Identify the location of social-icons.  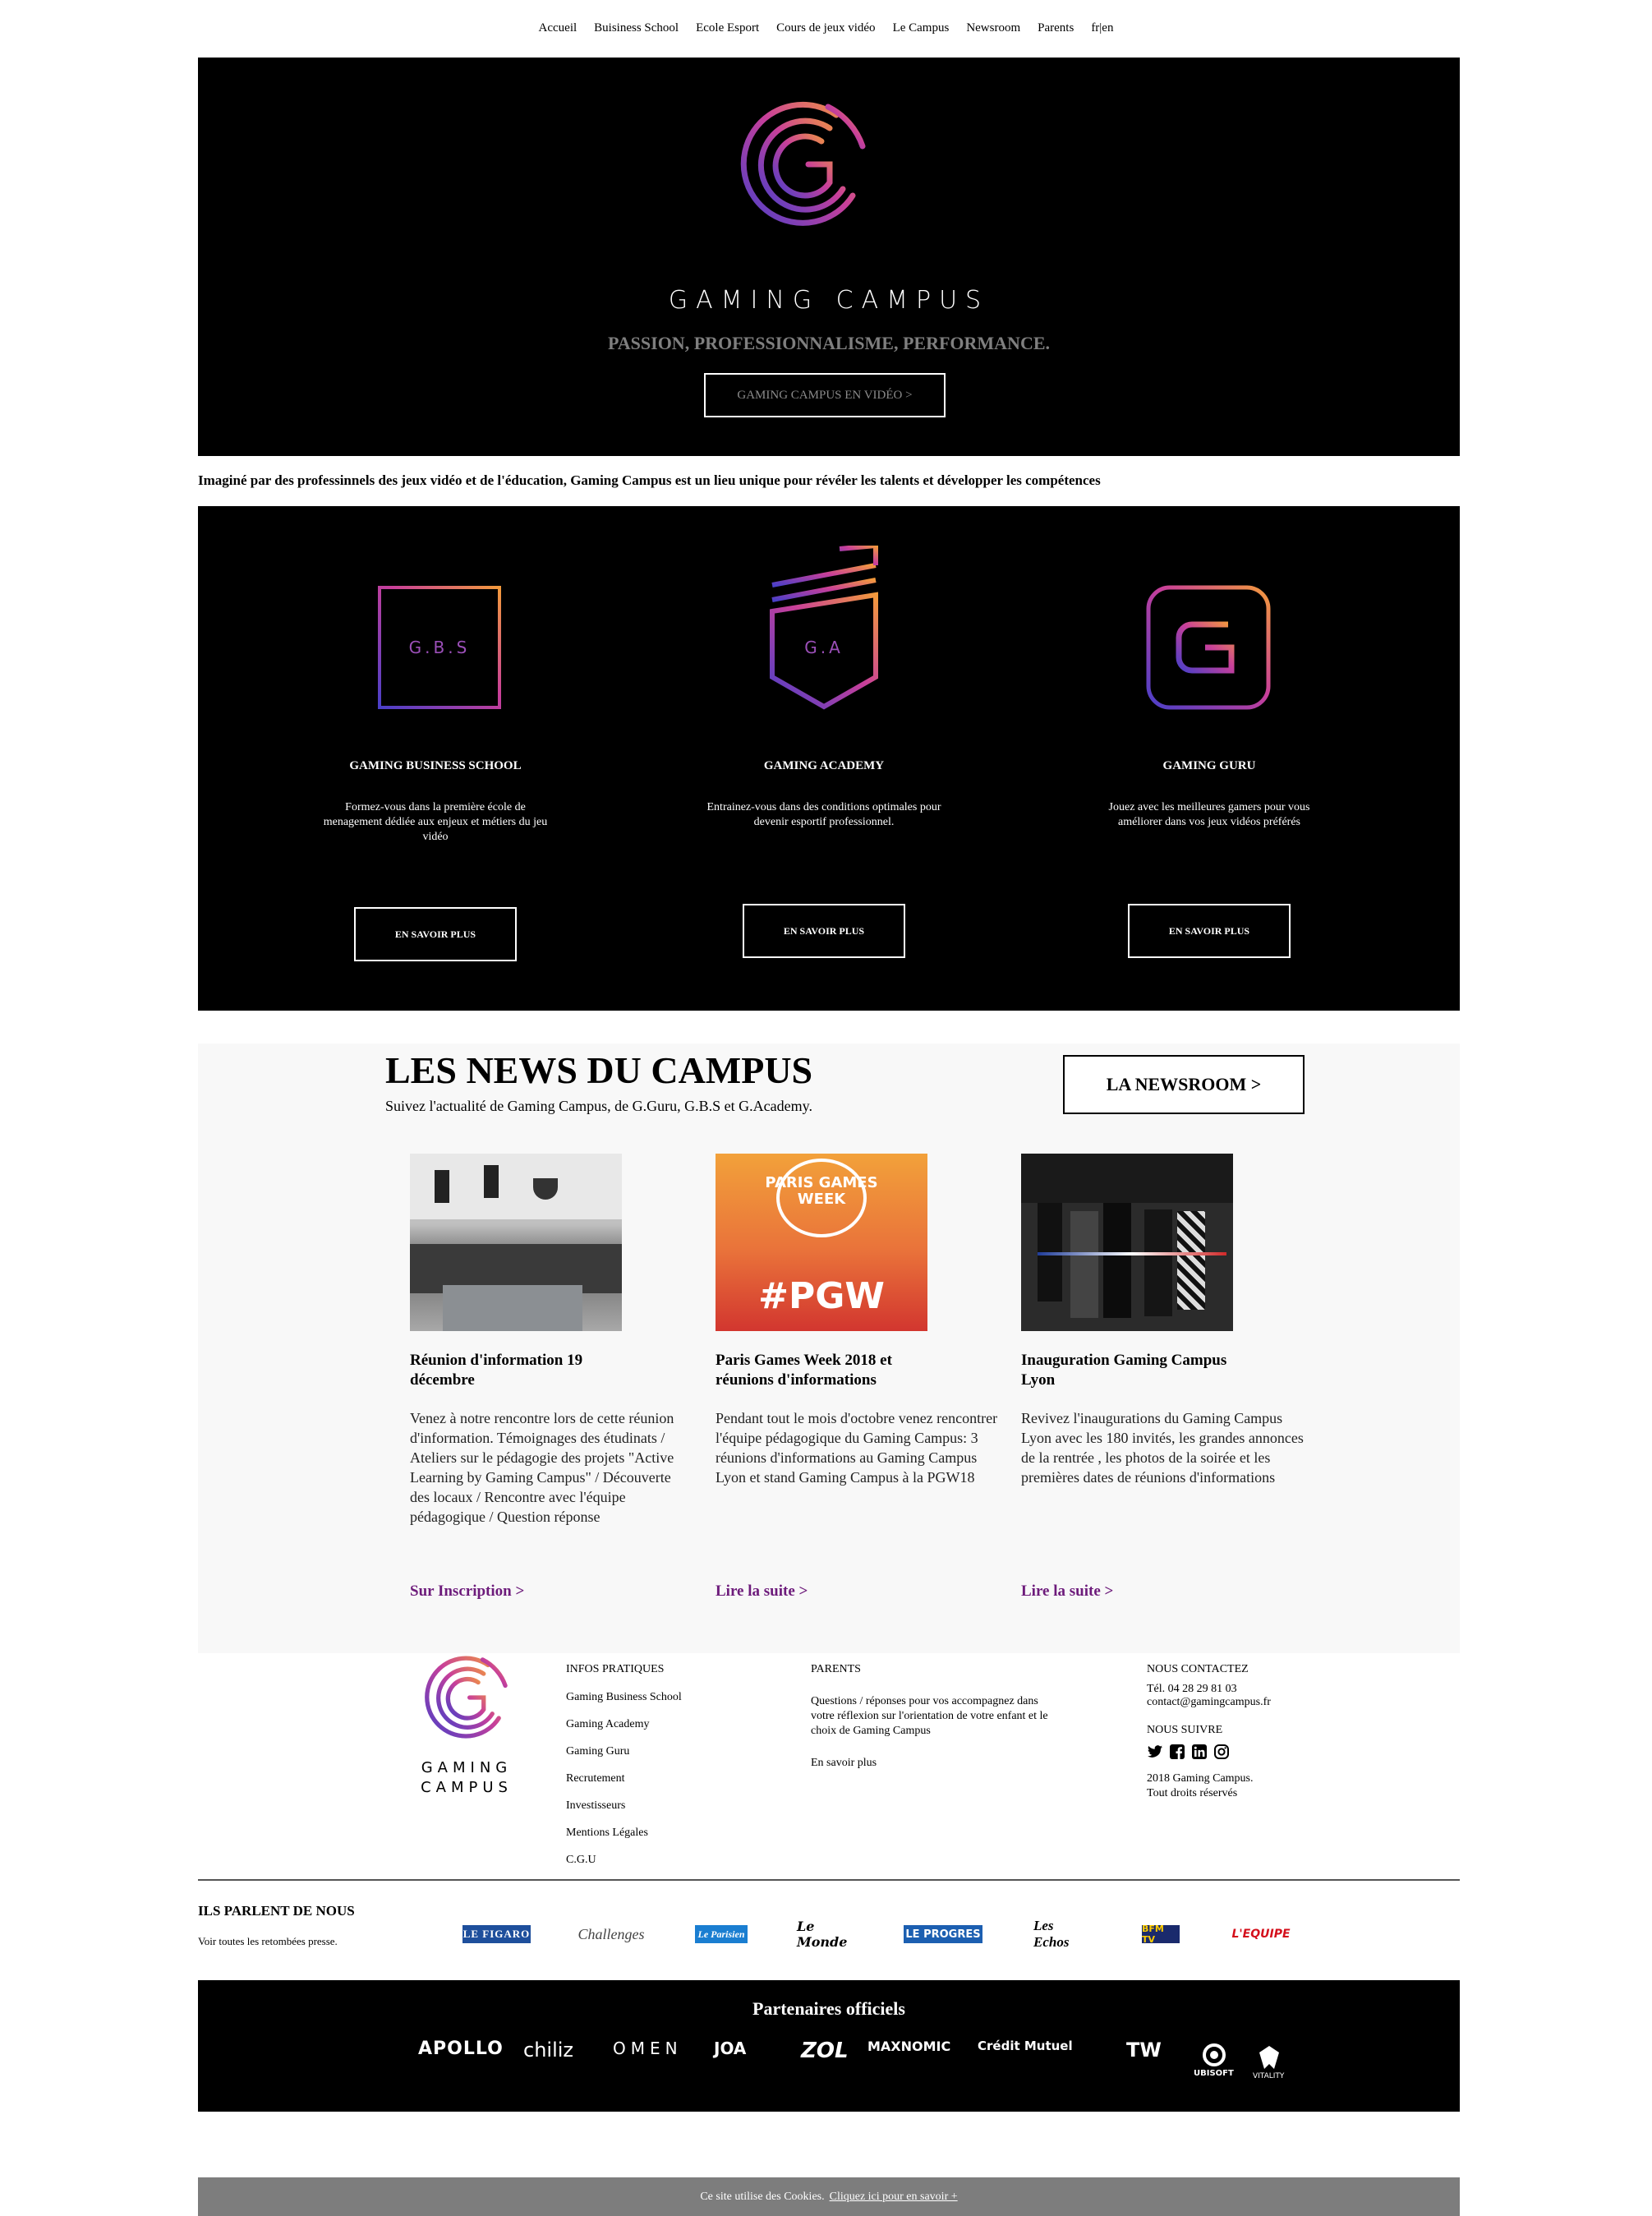
(1229, 1752).